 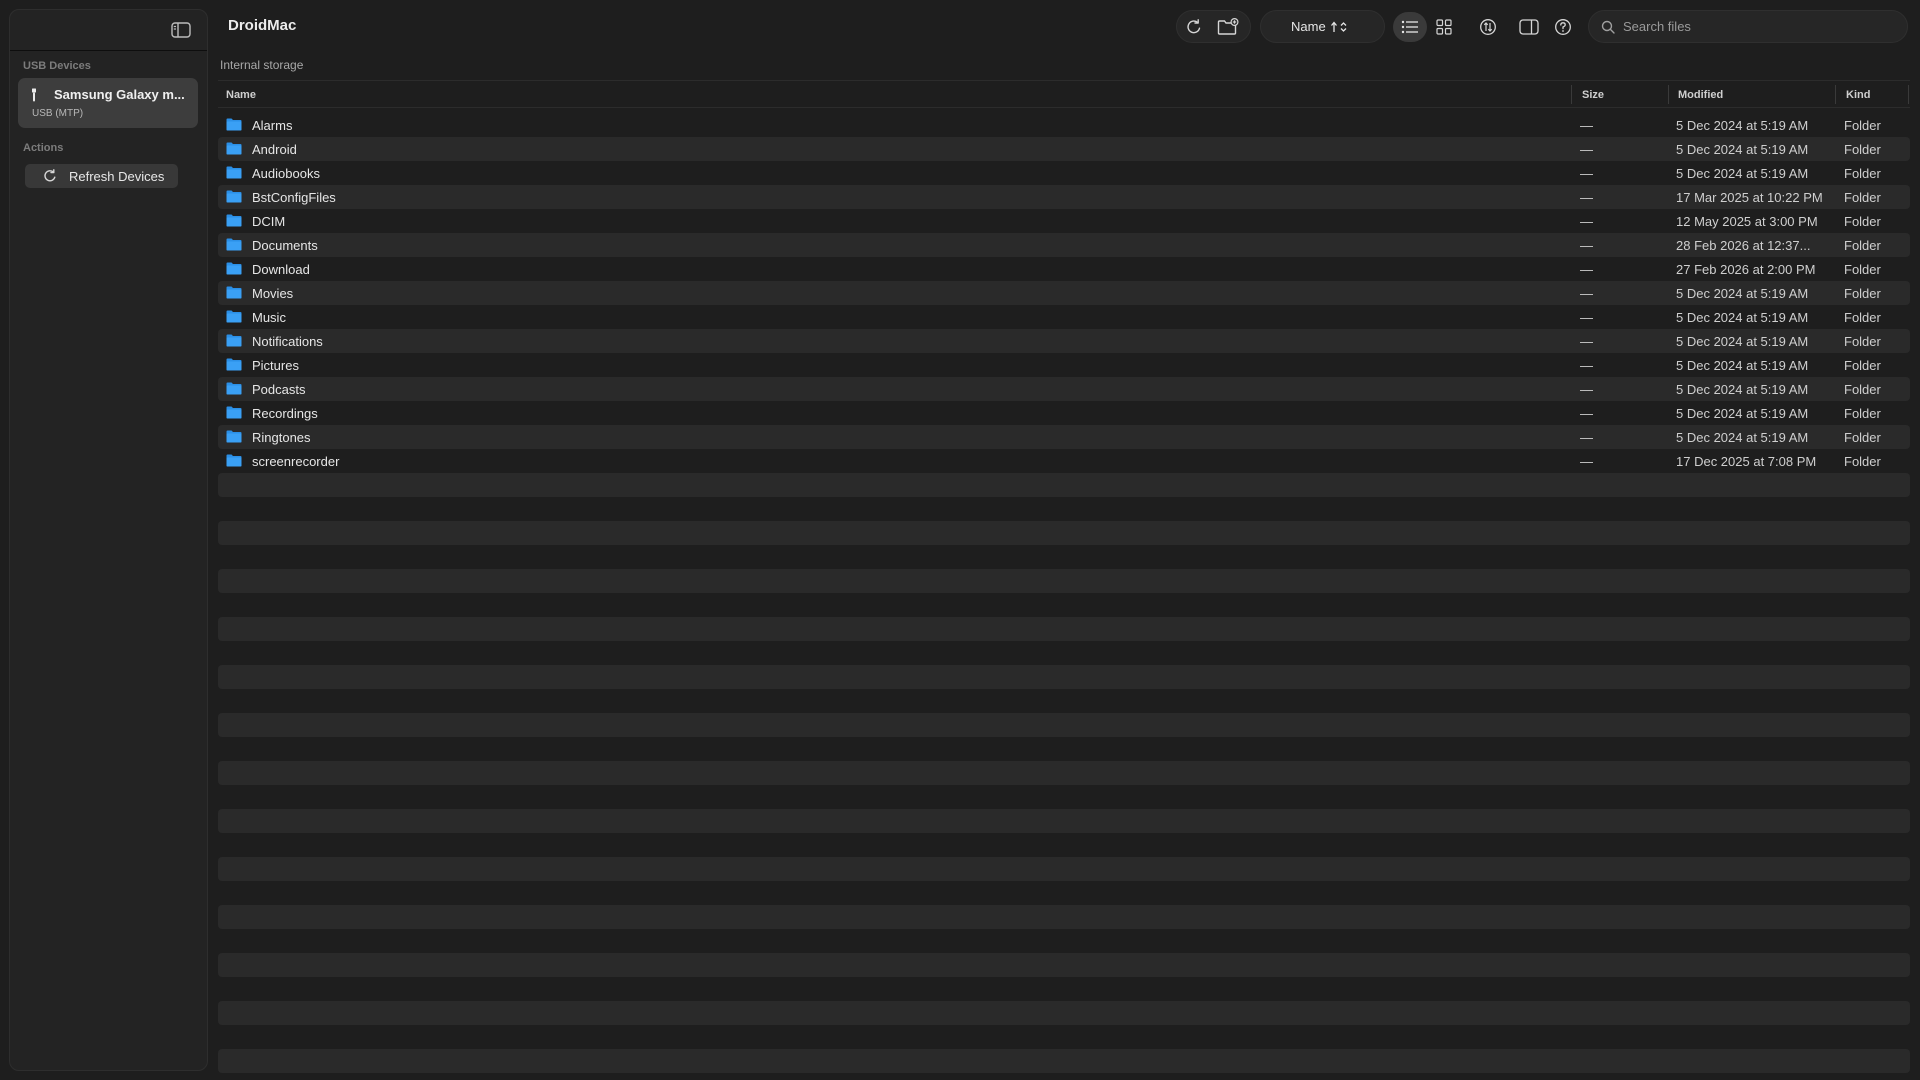 I want to click on file-name: Pictures, so click(x=275, y=365).